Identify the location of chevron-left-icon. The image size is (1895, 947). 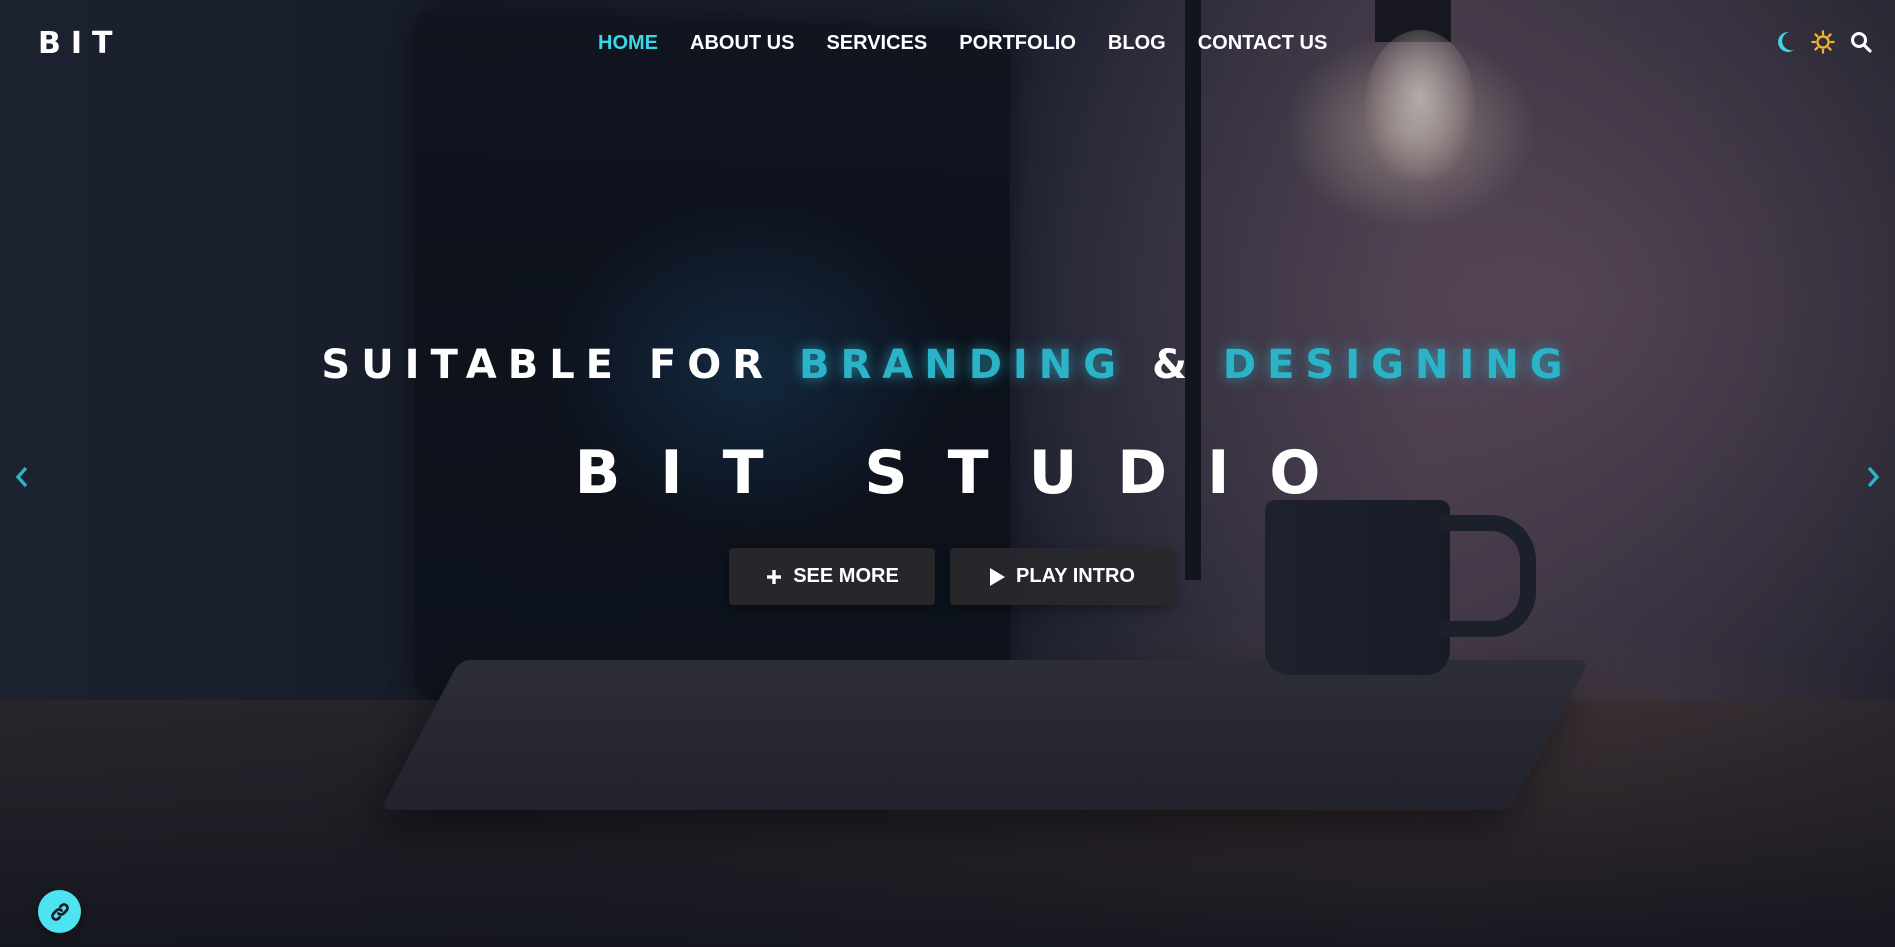
(21, 477).